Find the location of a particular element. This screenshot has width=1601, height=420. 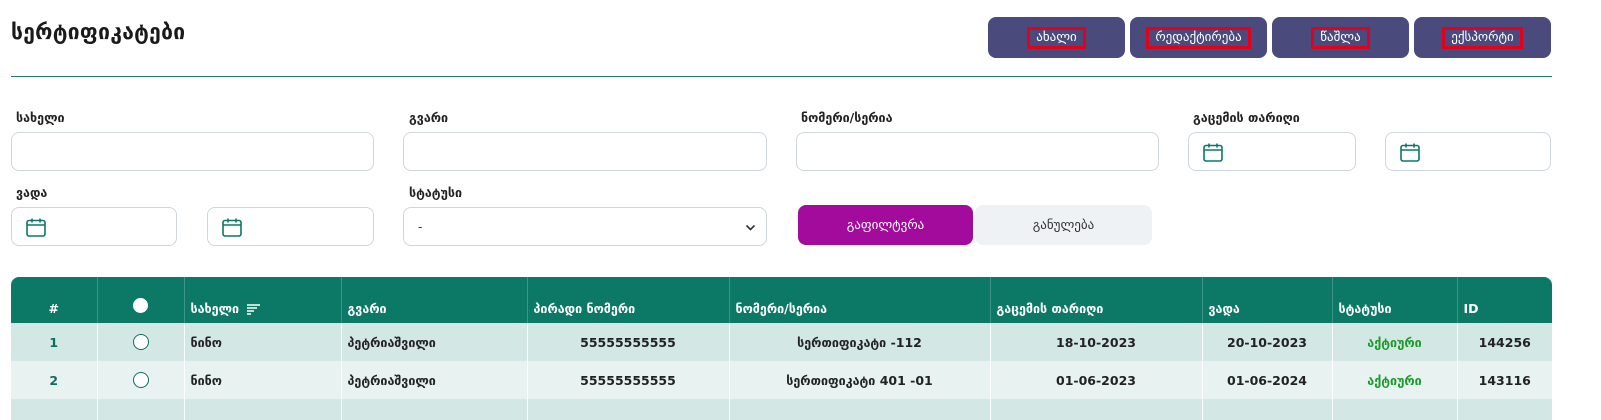

col-header-last-name: გვარი is located at coordinates (434, 300).